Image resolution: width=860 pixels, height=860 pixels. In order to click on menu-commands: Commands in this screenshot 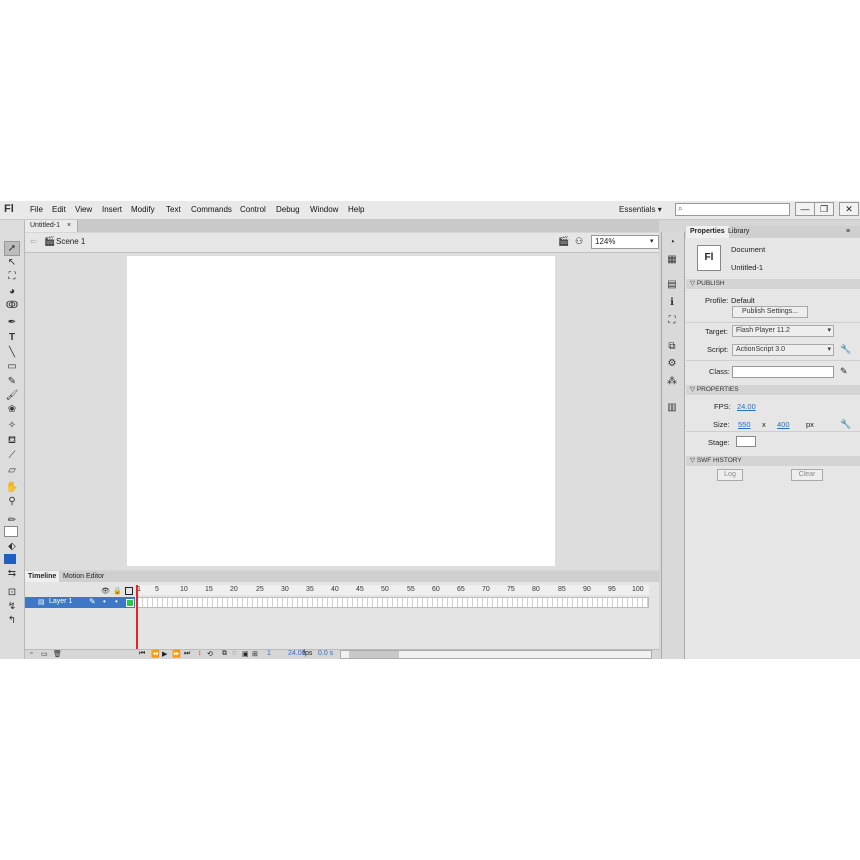, I will do `click(211, 209)`.